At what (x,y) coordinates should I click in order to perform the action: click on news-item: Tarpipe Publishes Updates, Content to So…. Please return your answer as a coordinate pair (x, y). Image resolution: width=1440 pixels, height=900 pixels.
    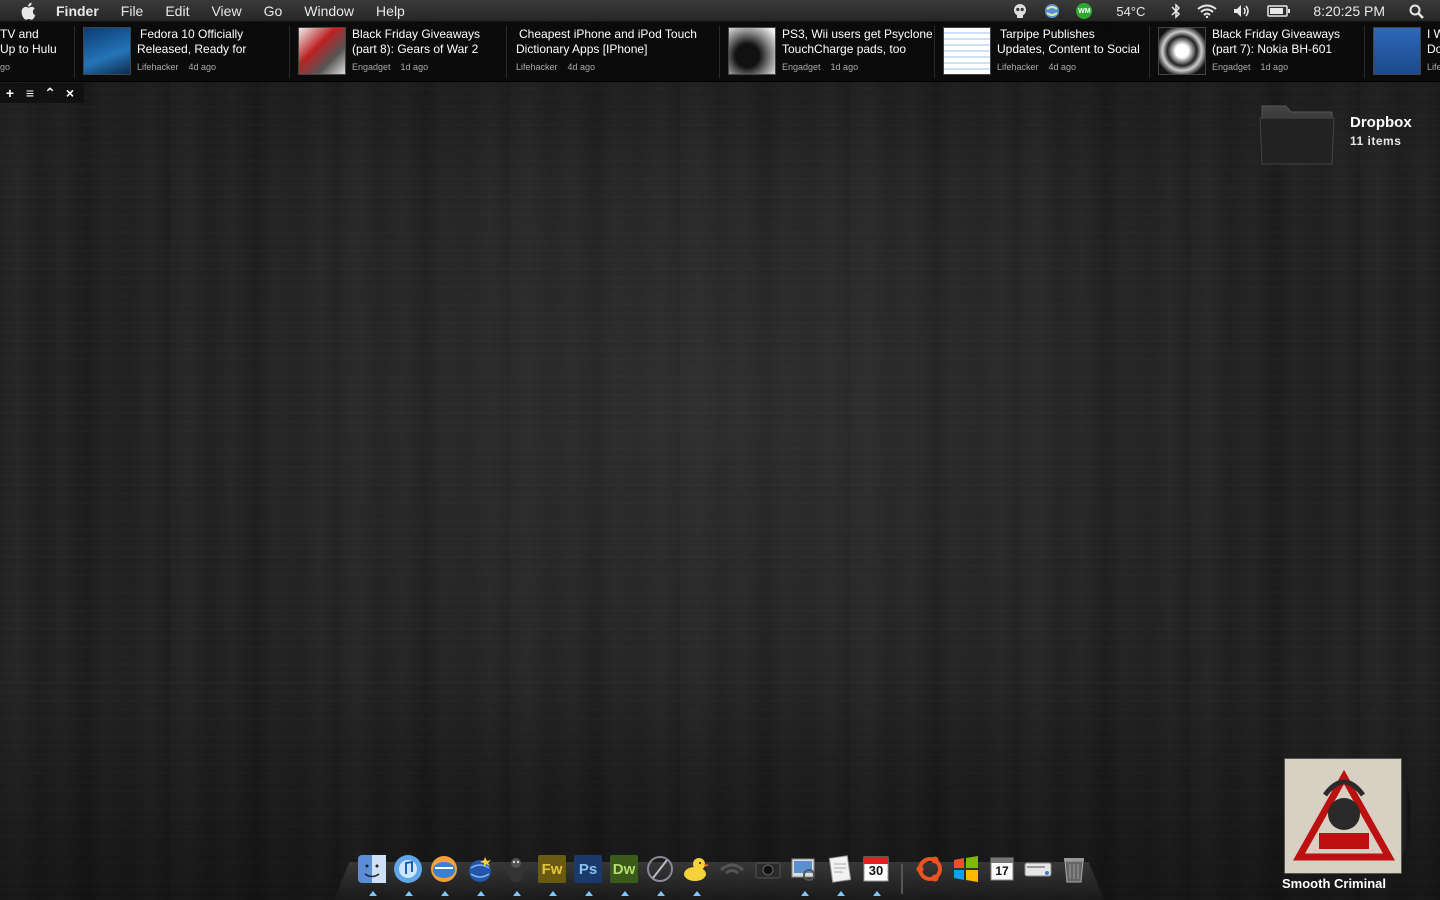
    Looking at the image, I should click on (1045, 51).